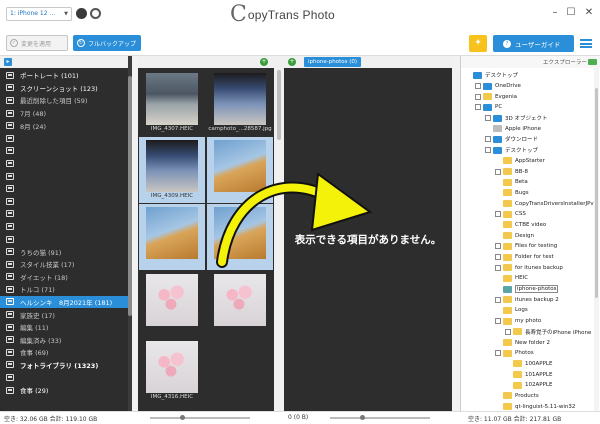 This screenshot has height=424, width=600. I want to click on album-item: トルコ (71), so click(66, 289).